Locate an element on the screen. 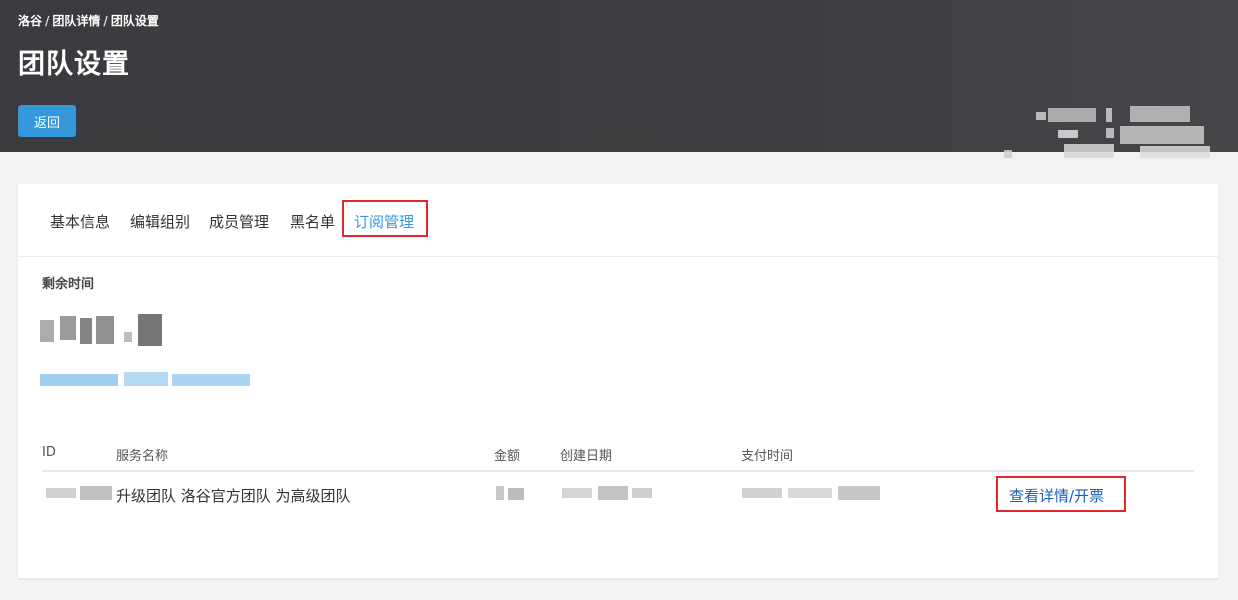 The image size is (1238, 600). cell-service-name: 升级团队 洛谷官方团队 为高级团队 is located at coordinates (233, 496).